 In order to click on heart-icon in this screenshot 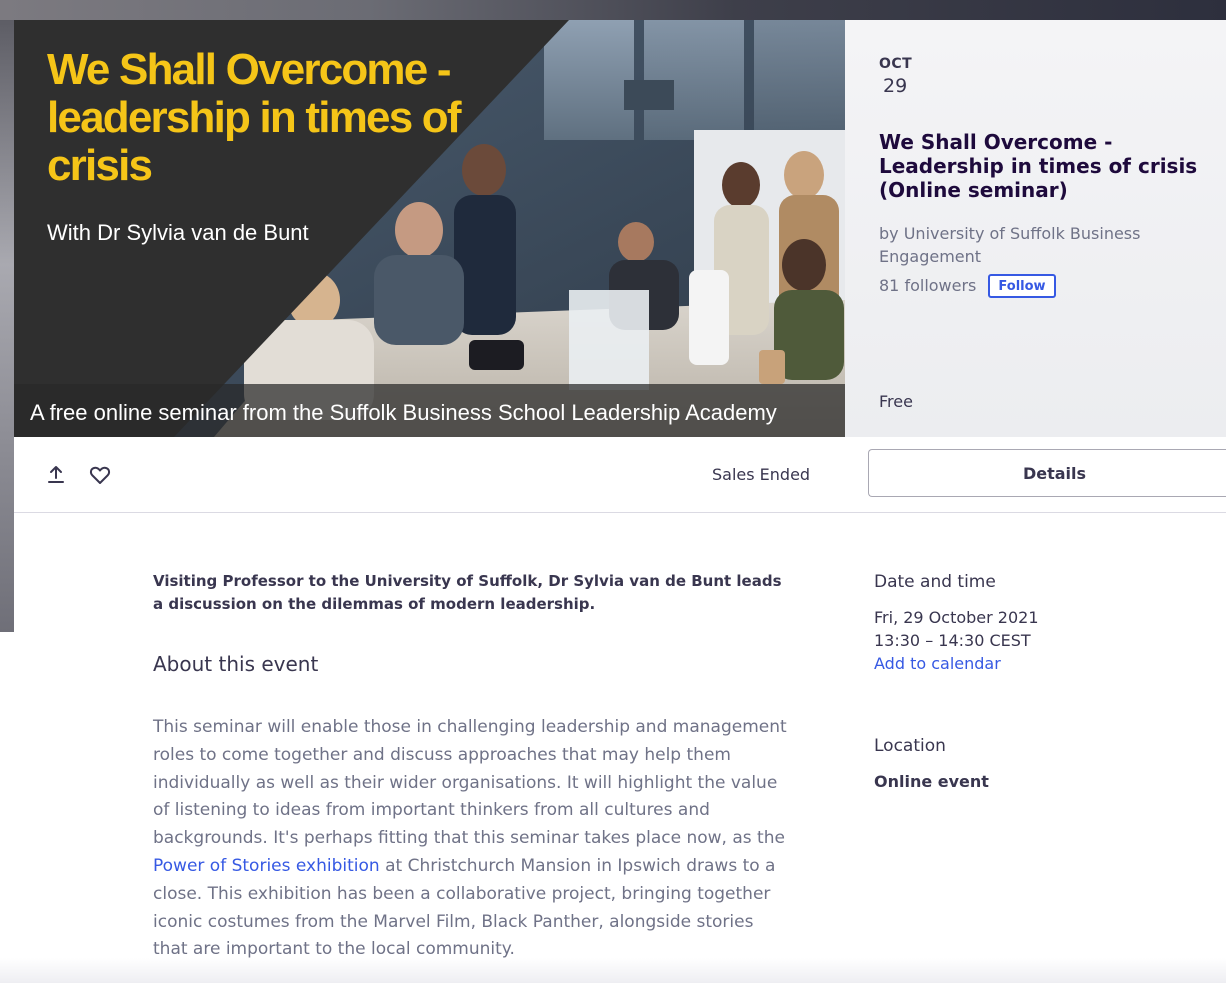, I will do `click(100, 475)`.